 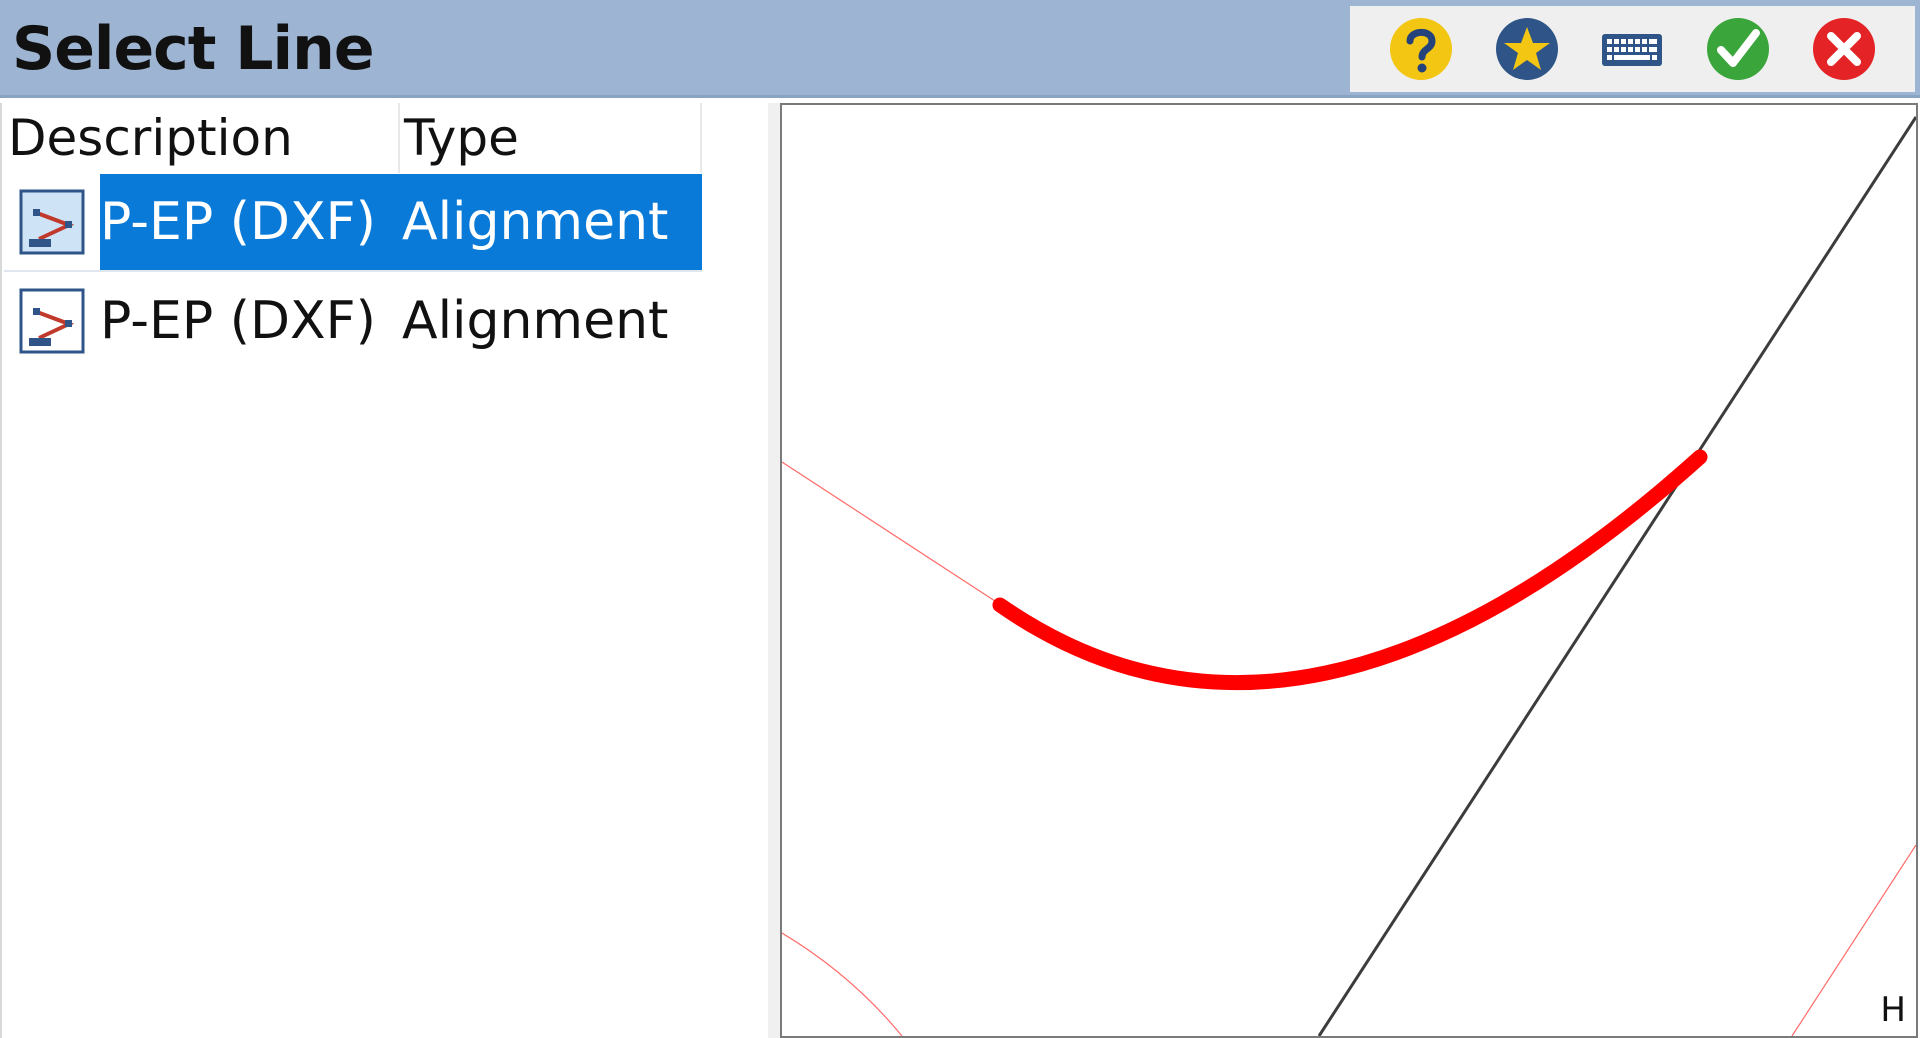 What do you see at coordinates (960, 49) in the screenshot?
I see `title-bar: Select Line` at bounding box center [960, 49].